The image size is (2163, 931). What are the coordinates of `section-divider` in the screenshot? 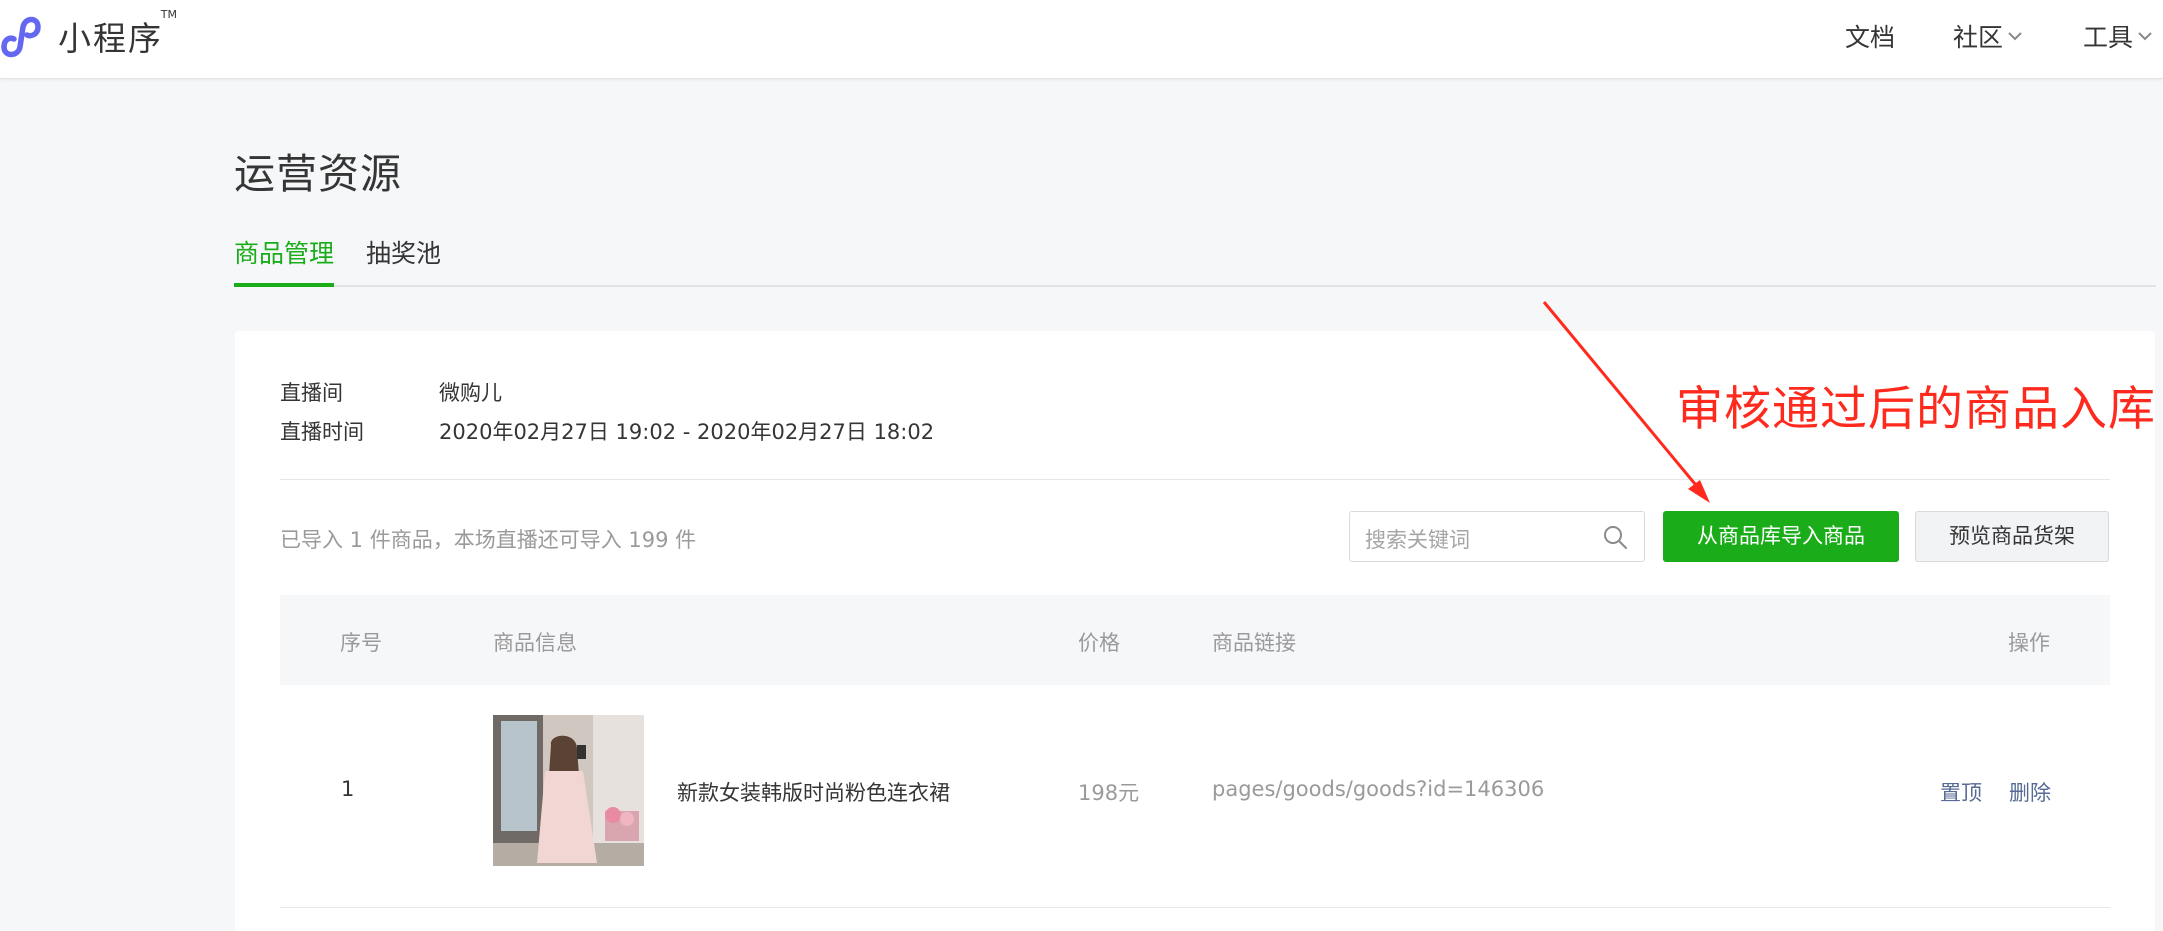 It's located at (1195, 479).